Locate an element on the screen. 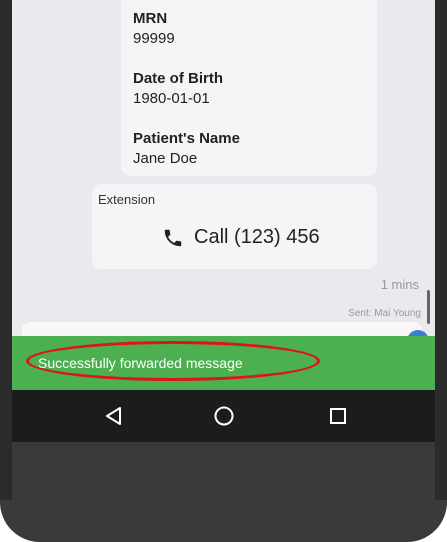 This screenshot has height=542, width=447. nav-home-button is located at coordinates (224, 416).